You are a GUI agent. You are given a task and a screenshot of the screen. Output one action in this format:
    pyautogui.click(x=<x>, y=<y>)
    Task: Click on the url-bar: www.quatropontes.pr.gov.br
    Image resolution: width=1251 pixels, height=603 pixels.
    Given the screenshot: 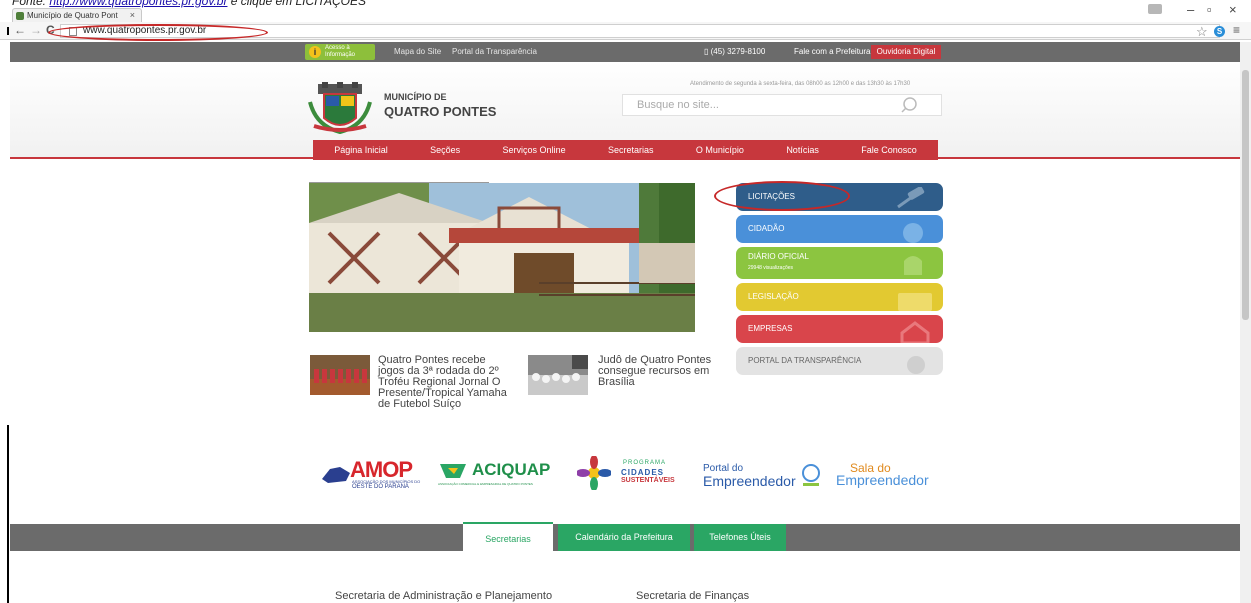 What is the action you would take?
    pyautogui.click(x=640, y=31)
    